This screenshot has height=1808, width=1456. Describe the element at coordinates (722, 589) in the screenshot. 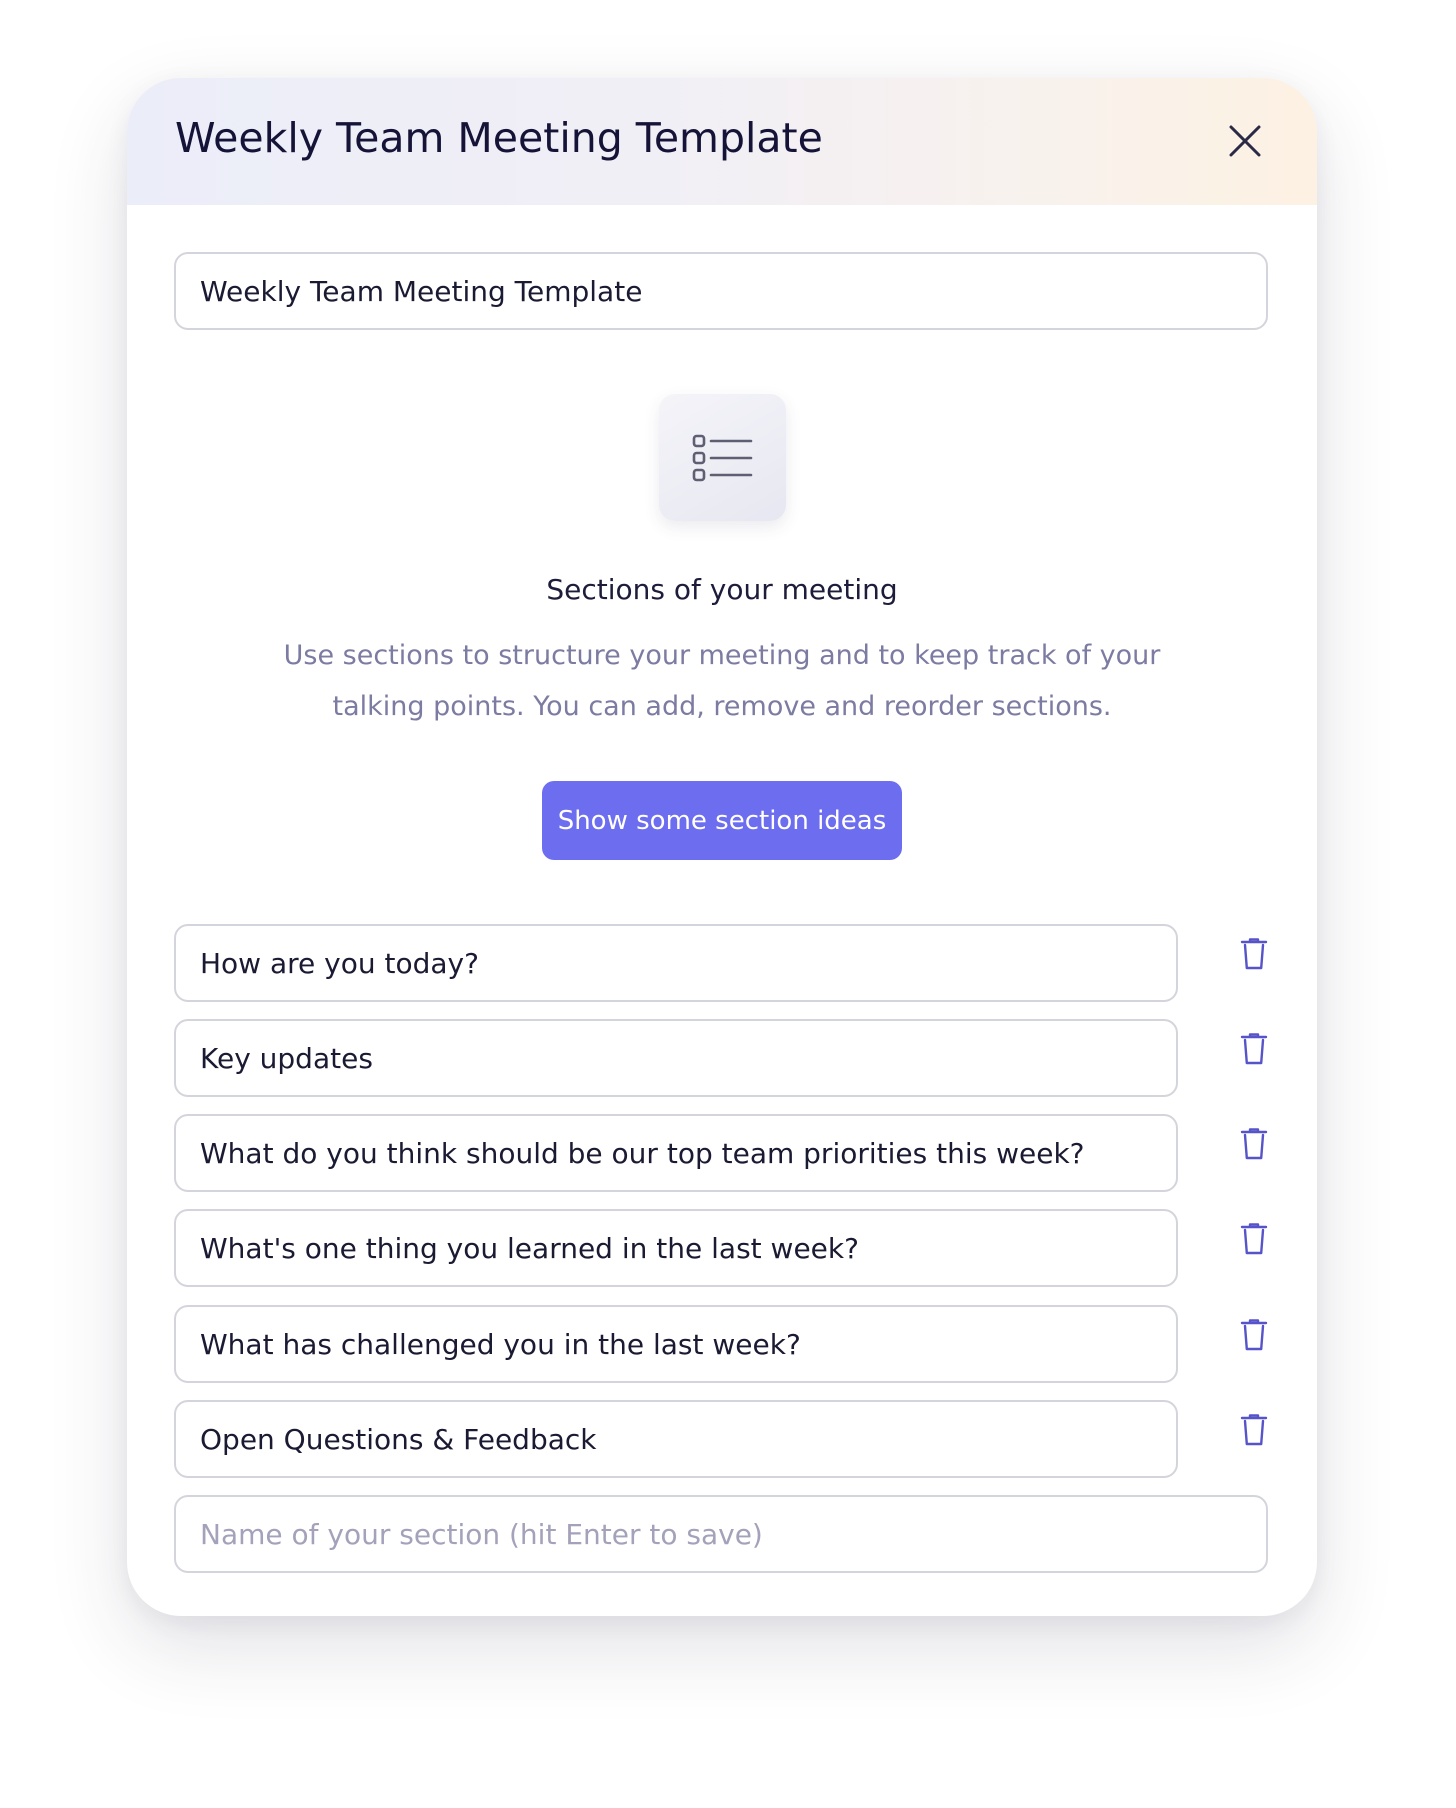

I see `sections-heading: Sections of your meeting` at that location.